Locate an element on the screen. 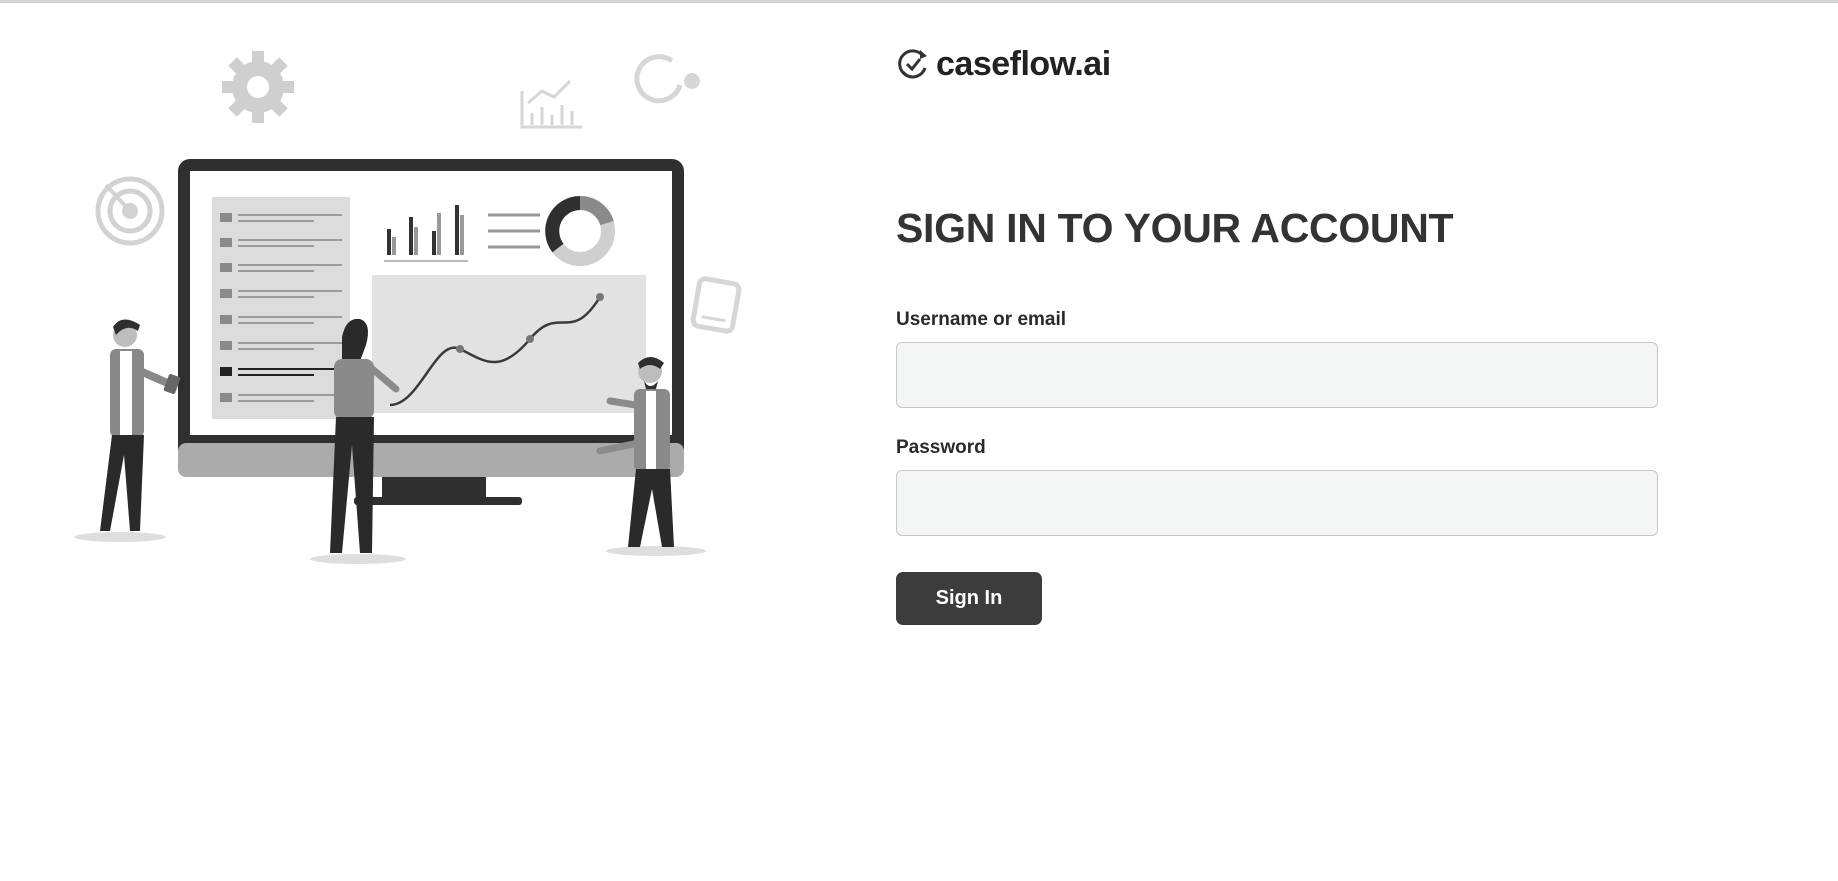  gear-icon is located at coordinates (258, 87).